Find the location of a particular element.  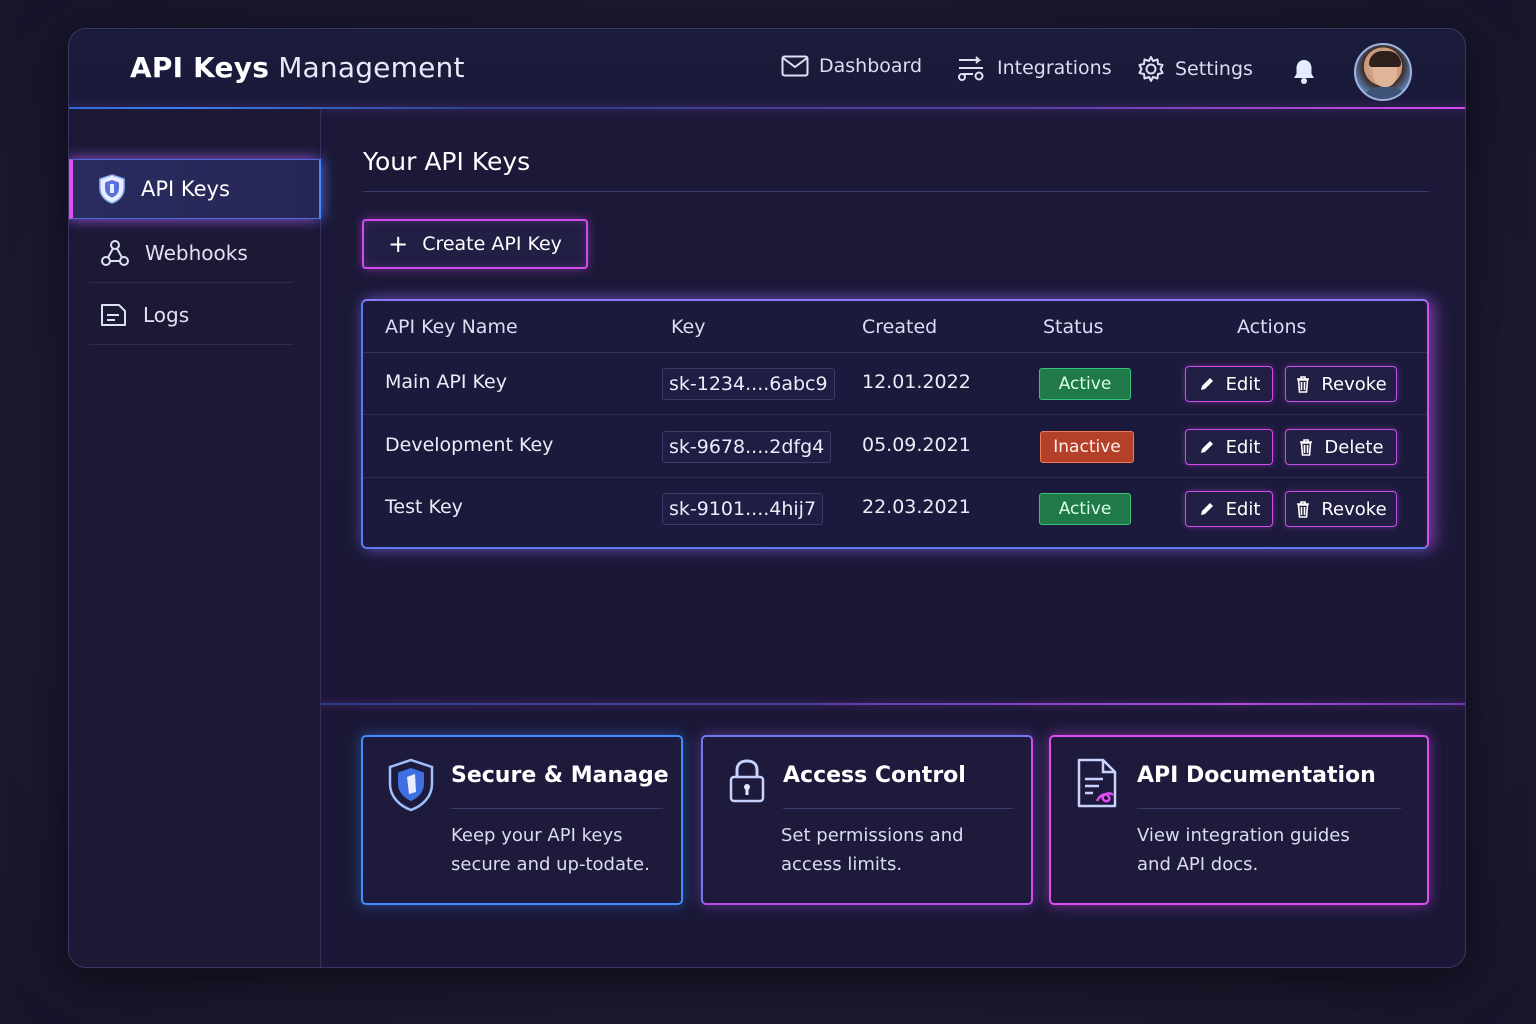

integrations-icon is located at coordinates (971, 68).